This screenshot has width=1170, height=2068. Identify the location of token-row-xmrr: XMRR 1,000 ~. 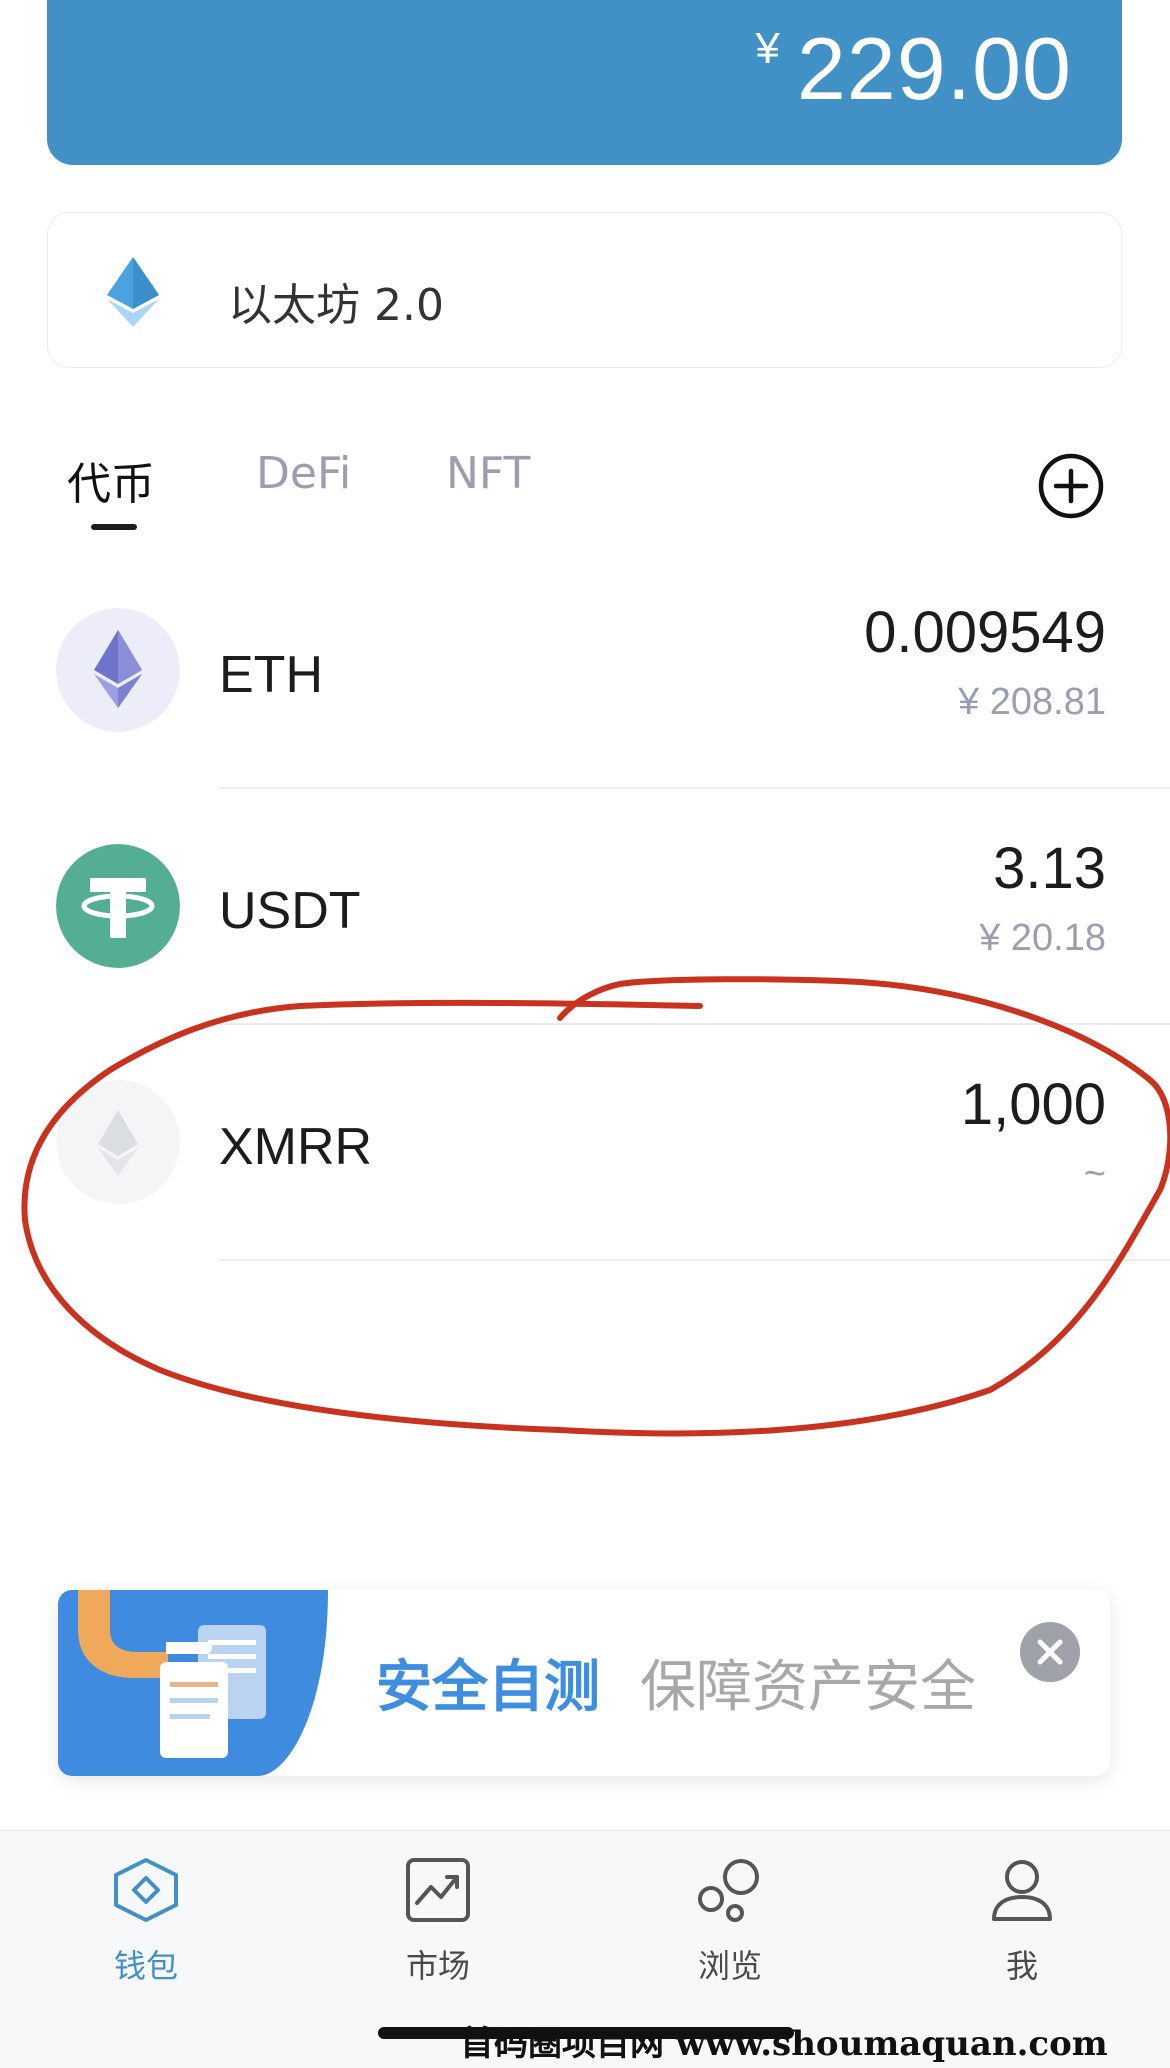
(585, 1143).